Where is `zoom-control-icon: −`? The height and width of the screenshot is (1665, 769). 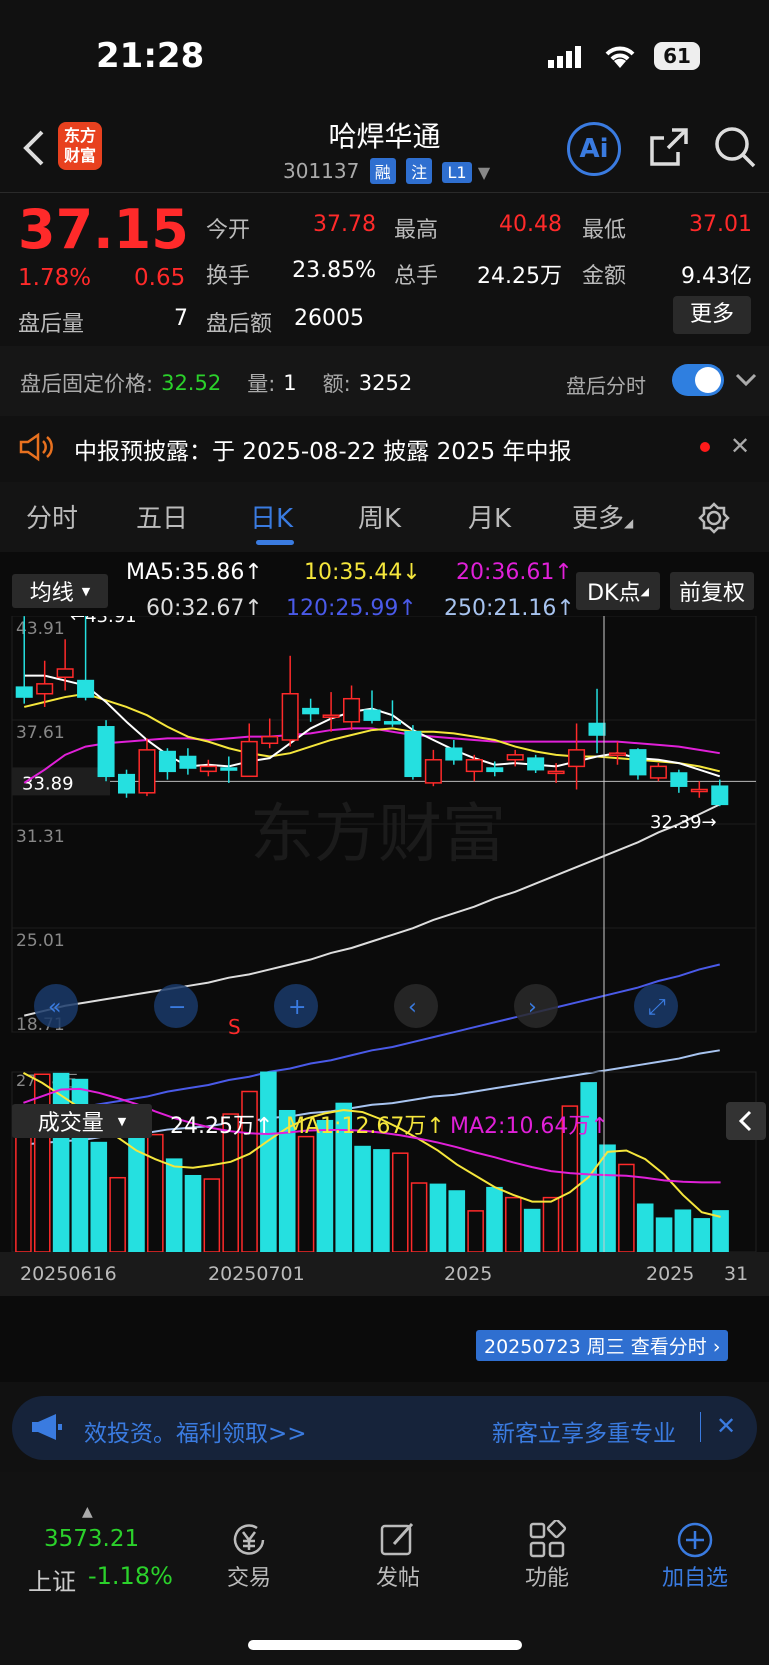
zoom-control-icon: − is located at coordinates (177, 1007).